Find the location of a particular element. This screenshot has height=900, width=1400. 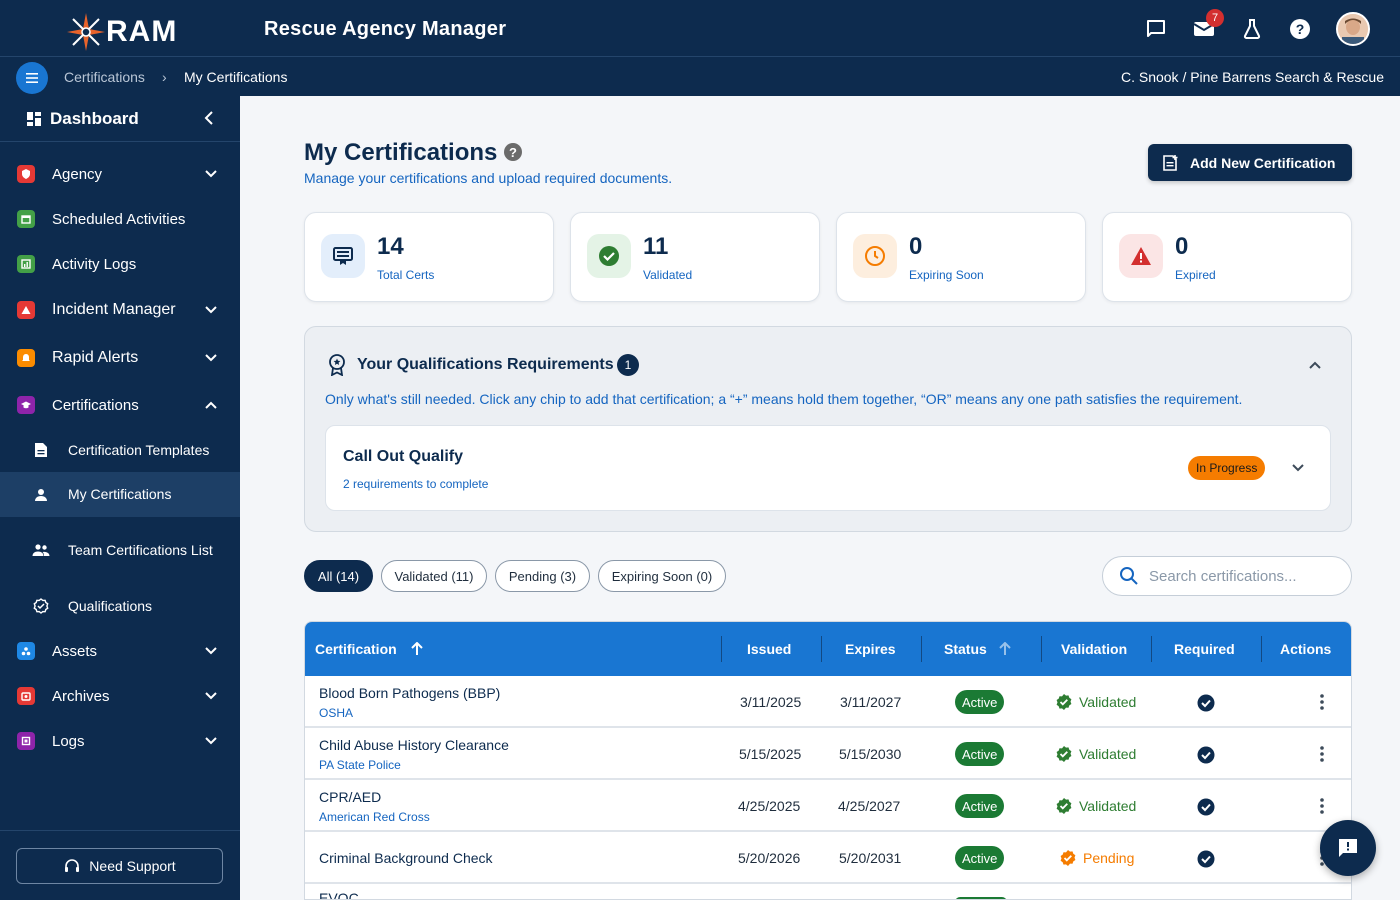

column-header-status: Status is located at coordinates (965, 649).